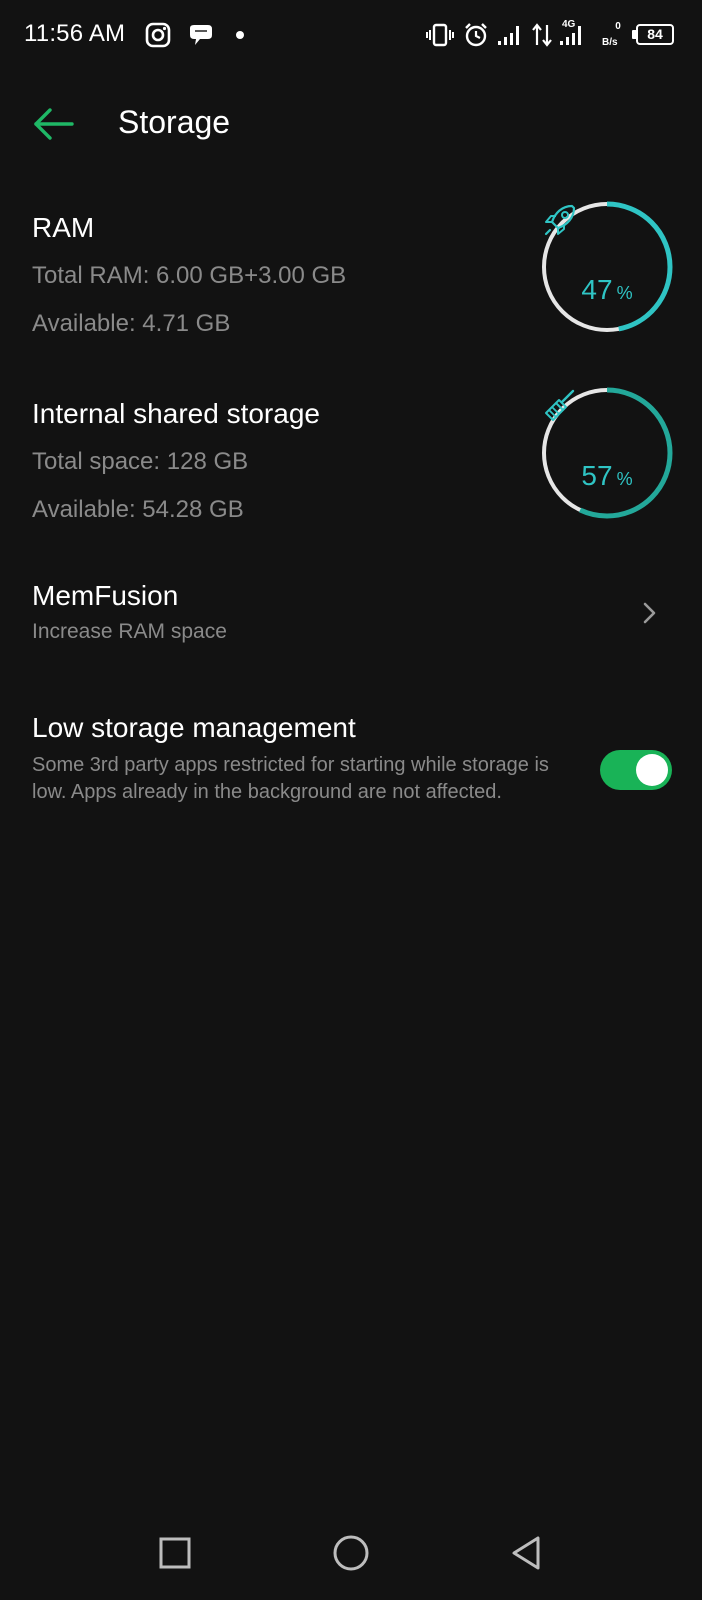 The height and width of the screenshot is (1600, 702). Describe the element at coordinates (176, 413) in the screenshot. I see `storage-title: Internal shared storage` at that location.